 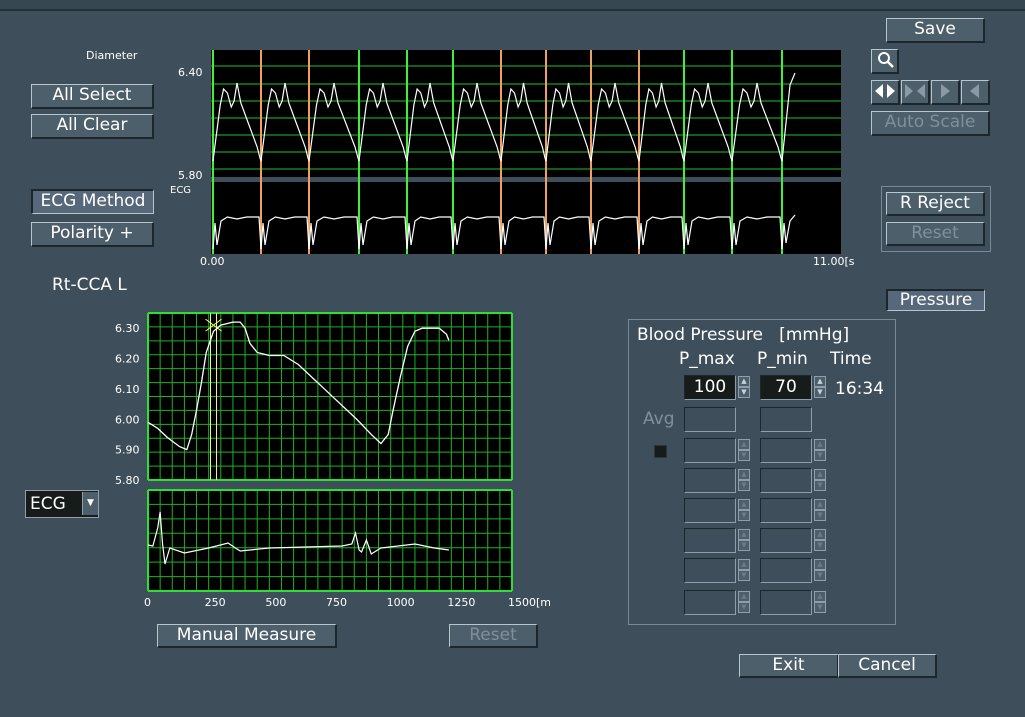 I want to click on y-tick-label: 5.80, so click(x=127, y=480).